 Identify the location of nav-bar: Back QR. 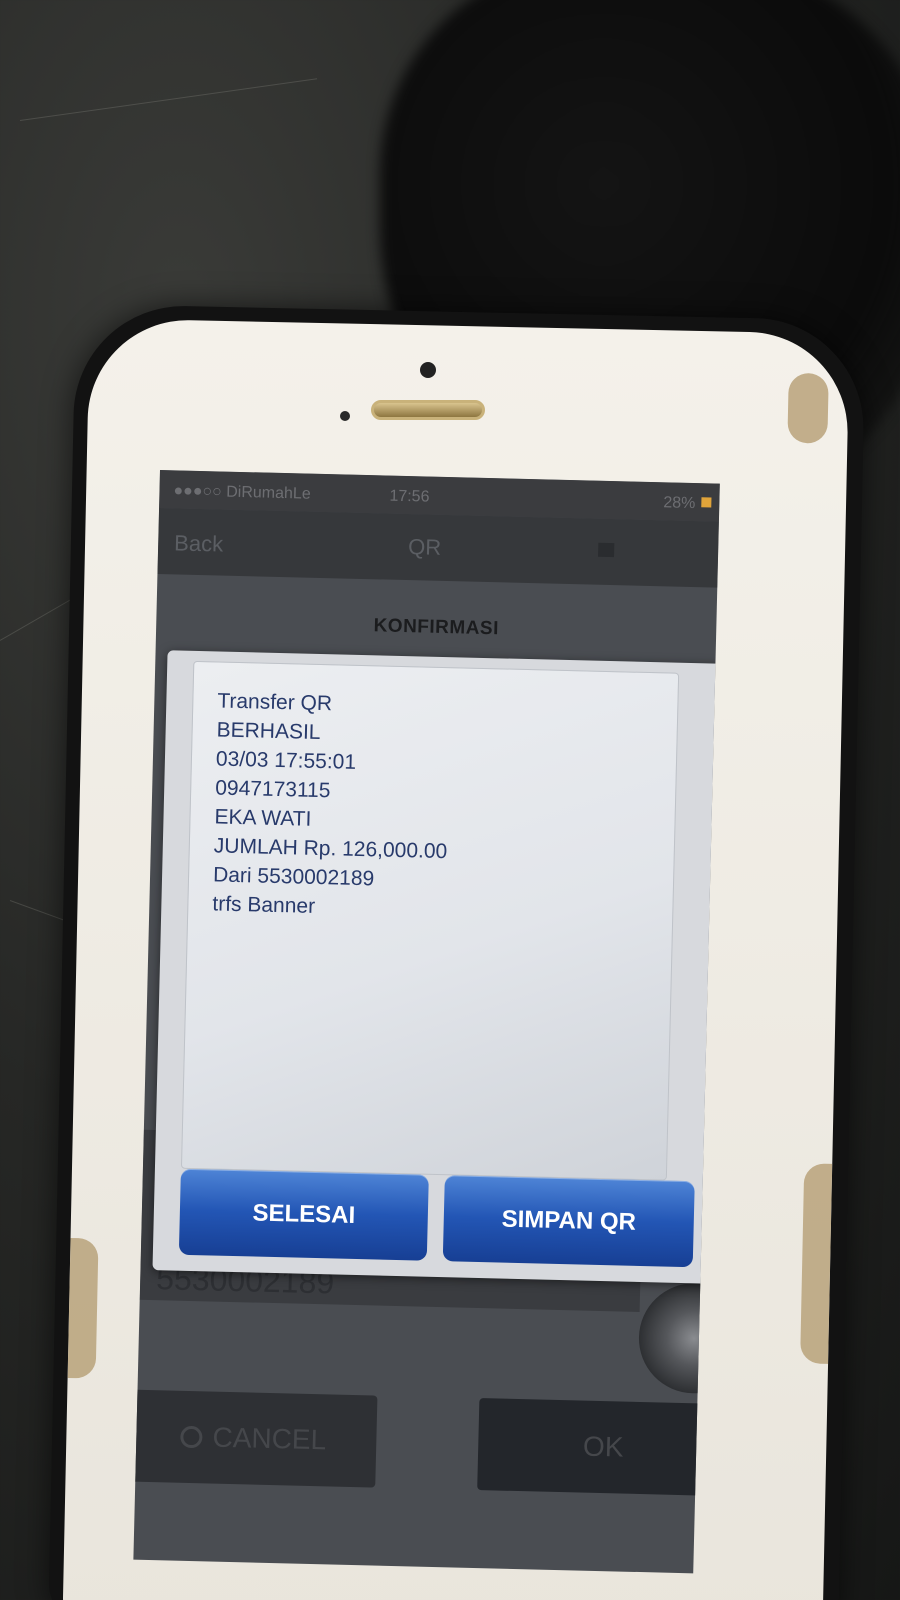
(438, 547).